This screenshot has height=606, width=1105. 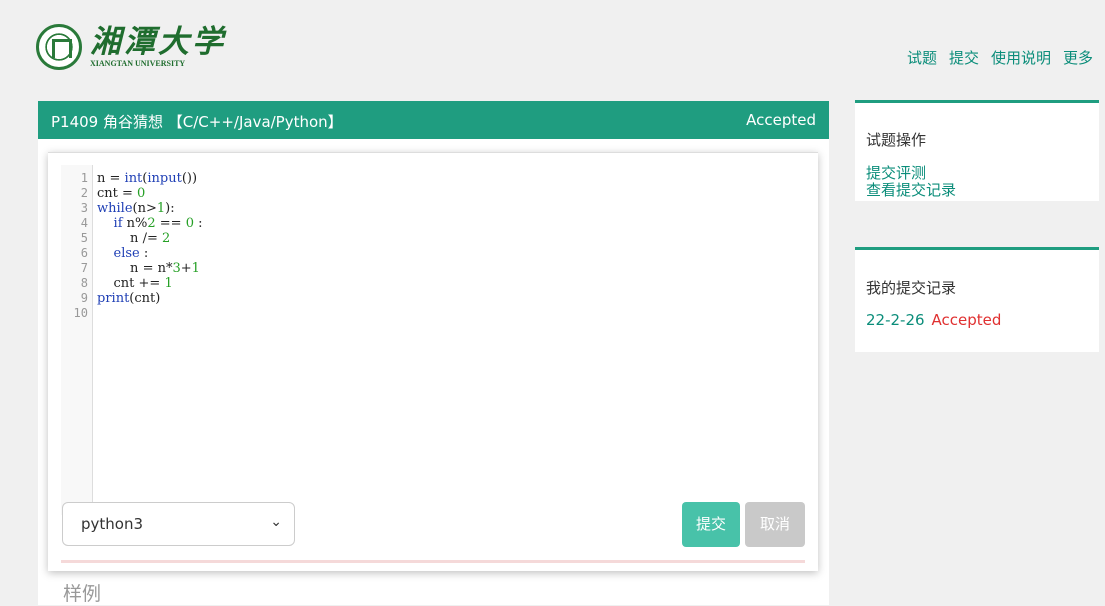 I want to click on line-number-gutter: 1 2 3 4 5 6 7 8 9 10, so click(x=77, y=340).